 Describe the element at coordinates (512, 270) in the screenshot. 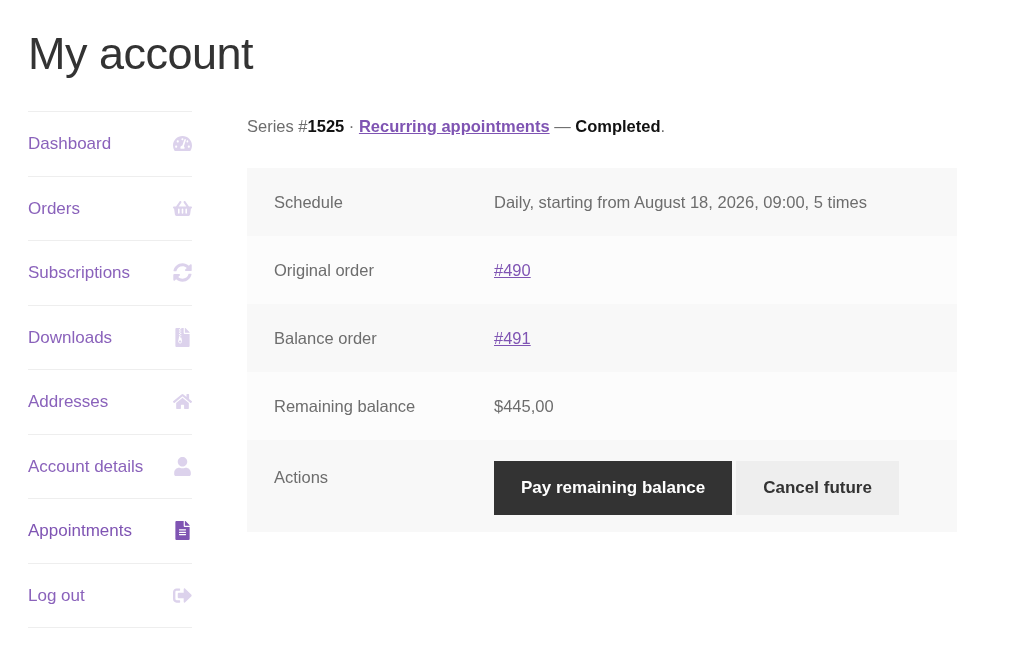

I see `order-link: #490` at that location.